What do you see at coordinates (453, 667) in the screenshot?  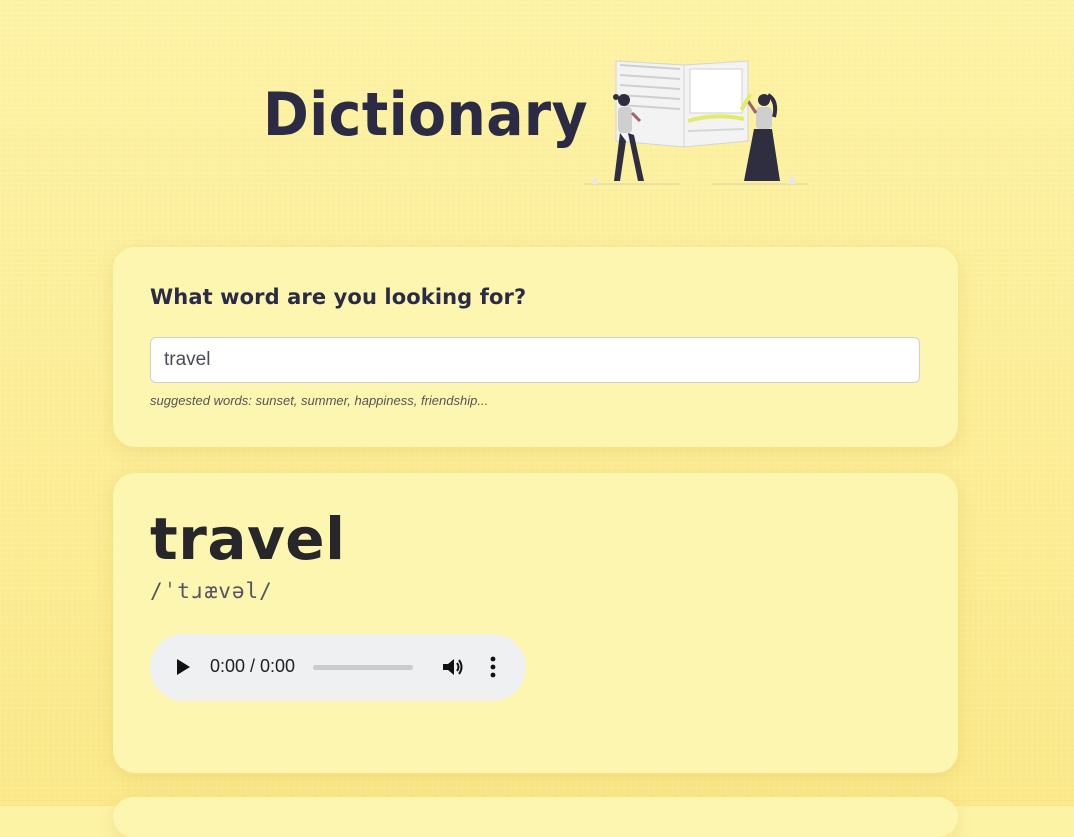 I see `volume-icon` at bounding box center [453, 667].